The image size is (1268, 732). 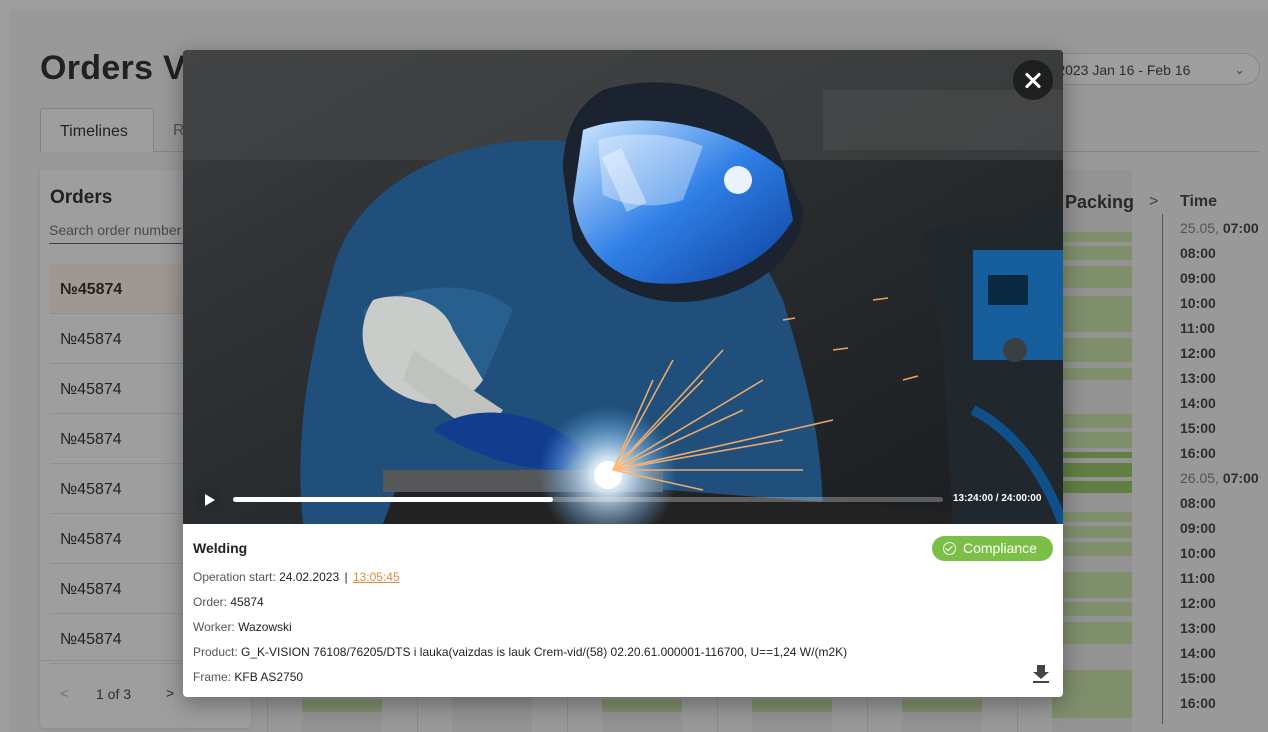 I want to click on video-progress-track, so click(x=588, y=499).